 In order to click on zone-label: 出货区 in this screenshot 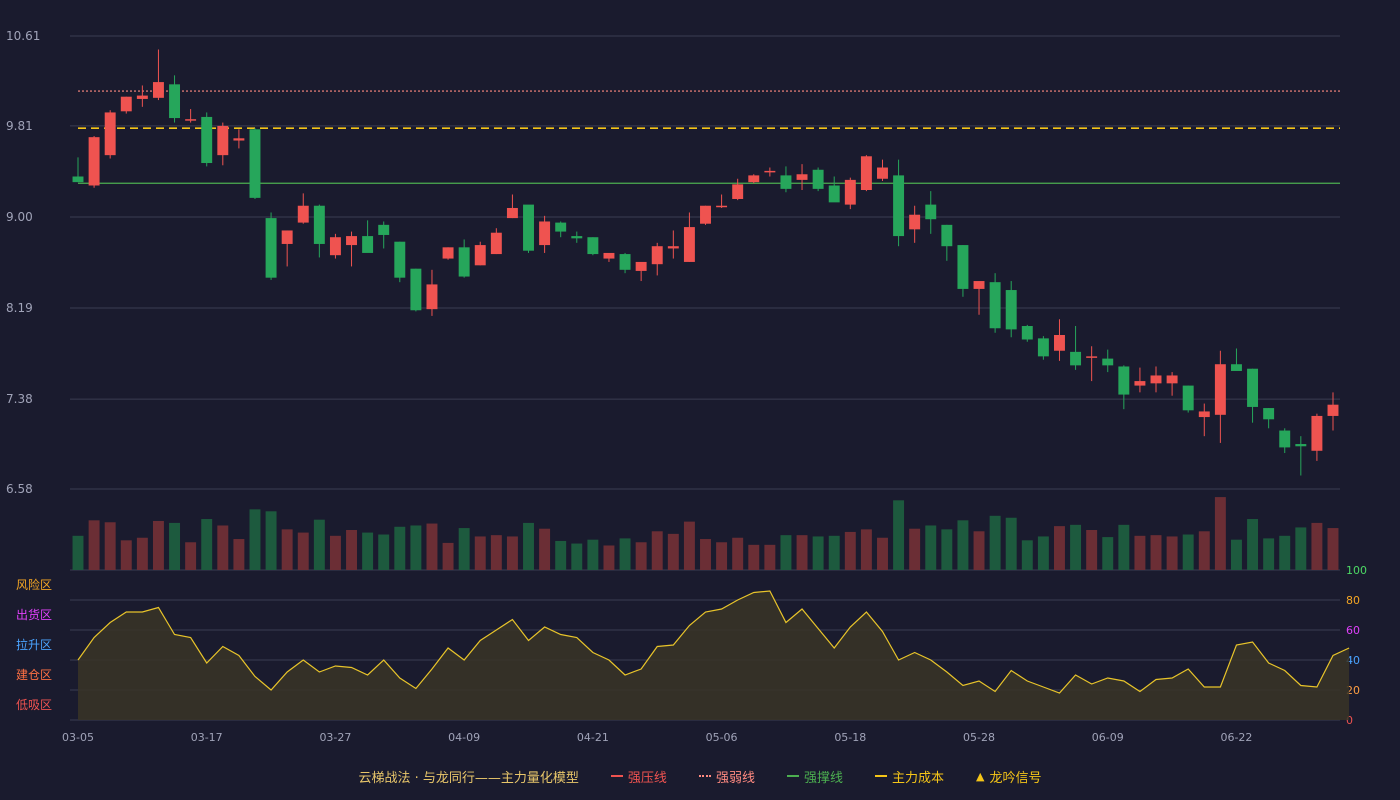, I will do `click(34, 614)`.